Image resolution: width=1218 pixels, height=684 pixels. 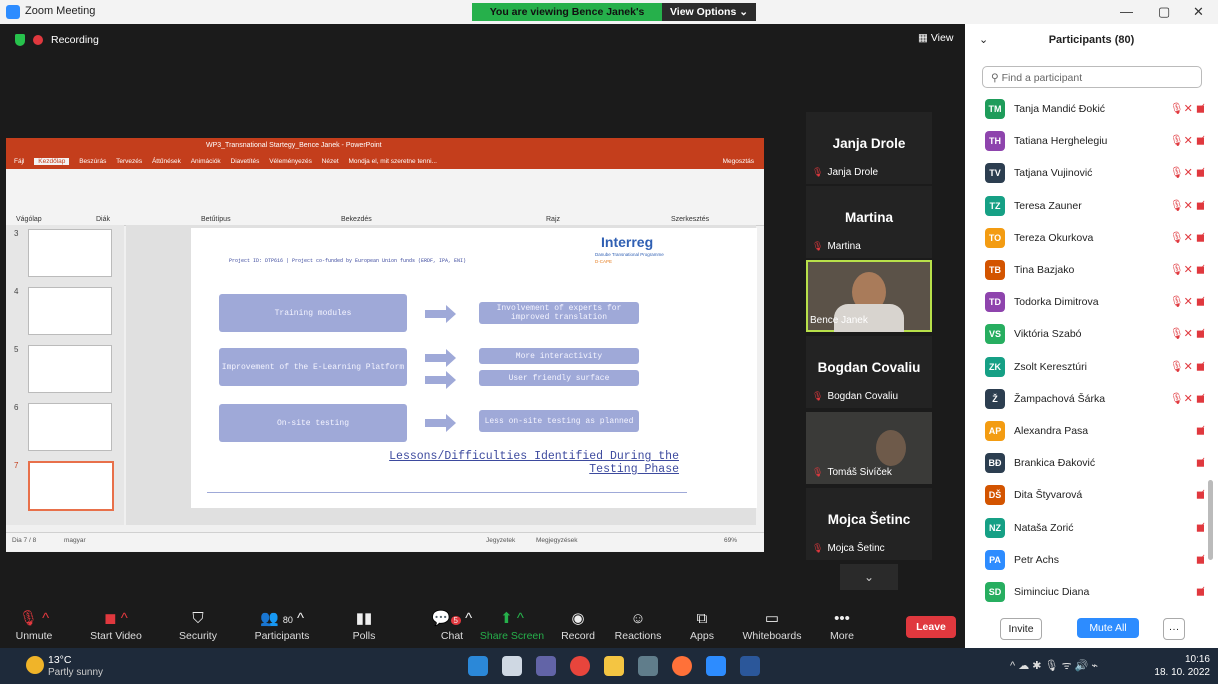 What do you see at coordinates (842, 625) in the screenshot?
I see `more-button: ••• More` at bounding box center [842, 625].